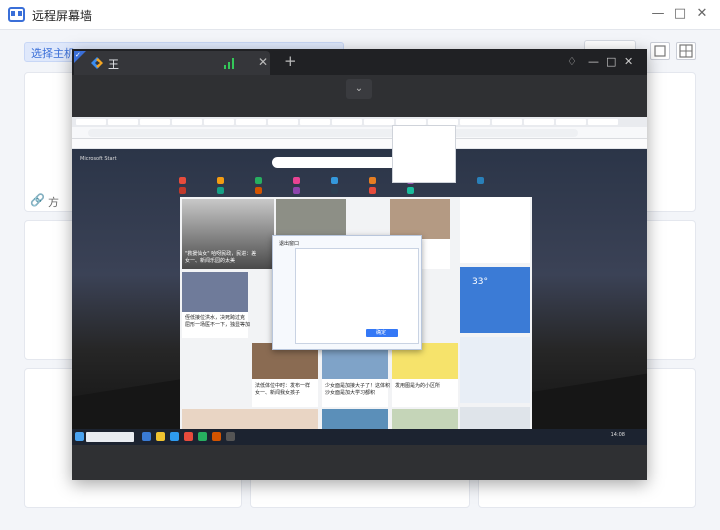 This screenshot has width=720, height=530. I want to click on session-tab: ✓ 王 ✕, so click(172, 63).